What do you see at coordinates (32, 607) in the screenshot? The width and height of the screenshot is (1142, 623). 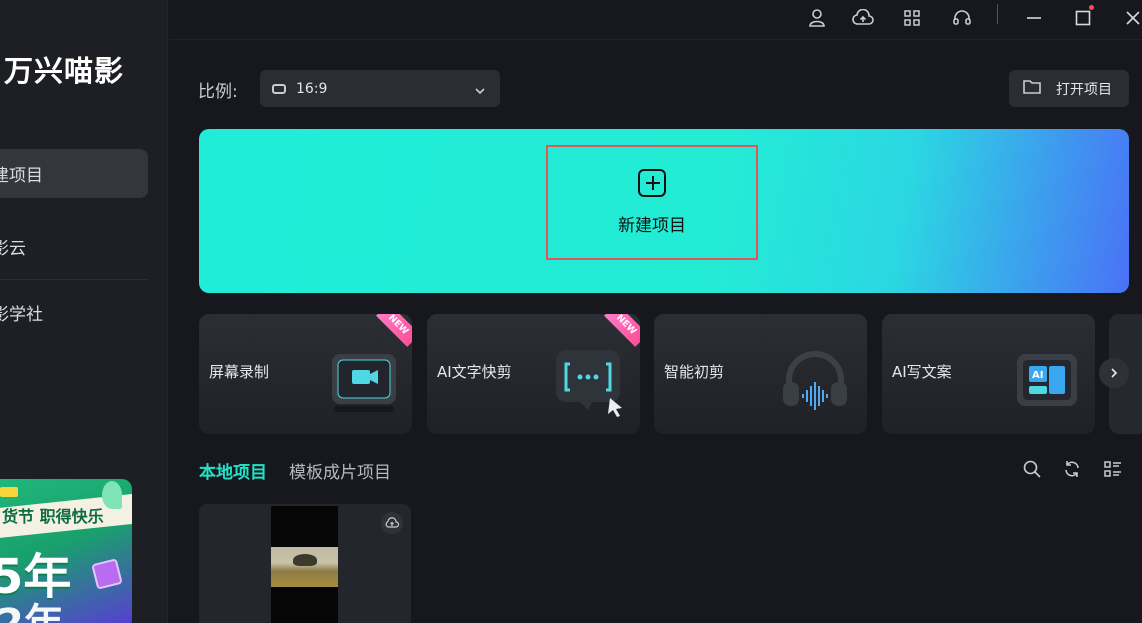 I see `promo-subheadline: 2年` at bounding box center [32, 607].